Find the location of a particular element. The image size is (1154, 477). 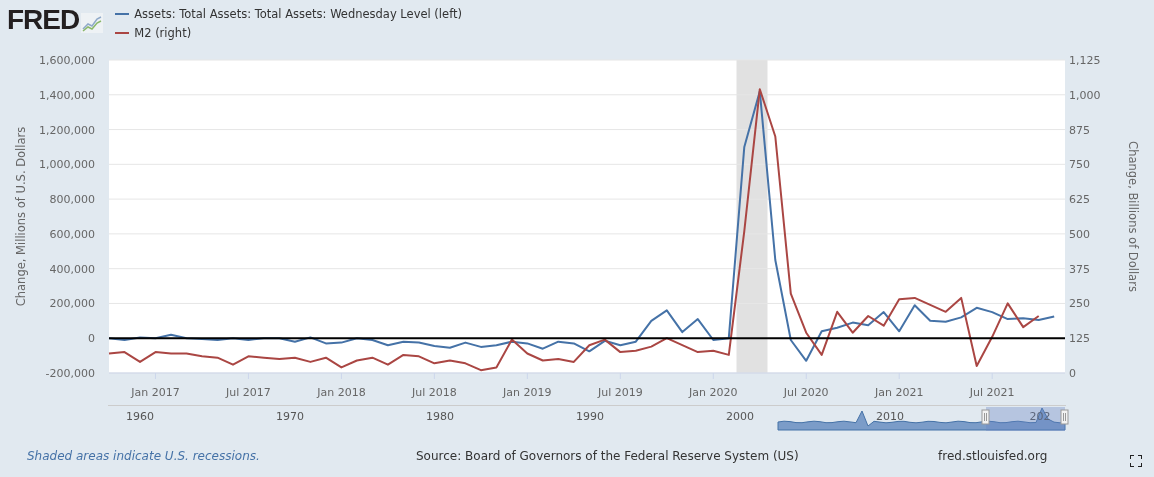

navigator-year-label: 1960 is located at coordinates (140, 416).